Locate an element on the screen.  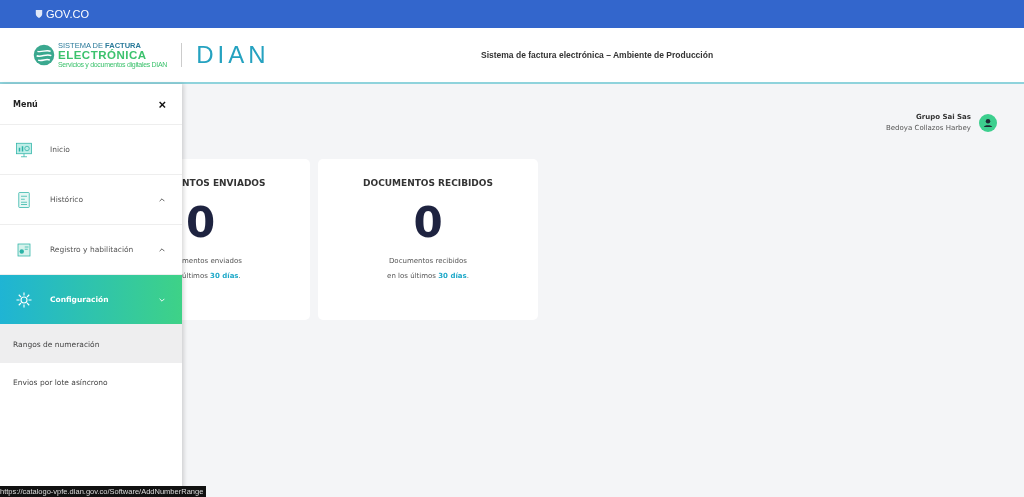
shield-icon is located at coordinates (39, 14).